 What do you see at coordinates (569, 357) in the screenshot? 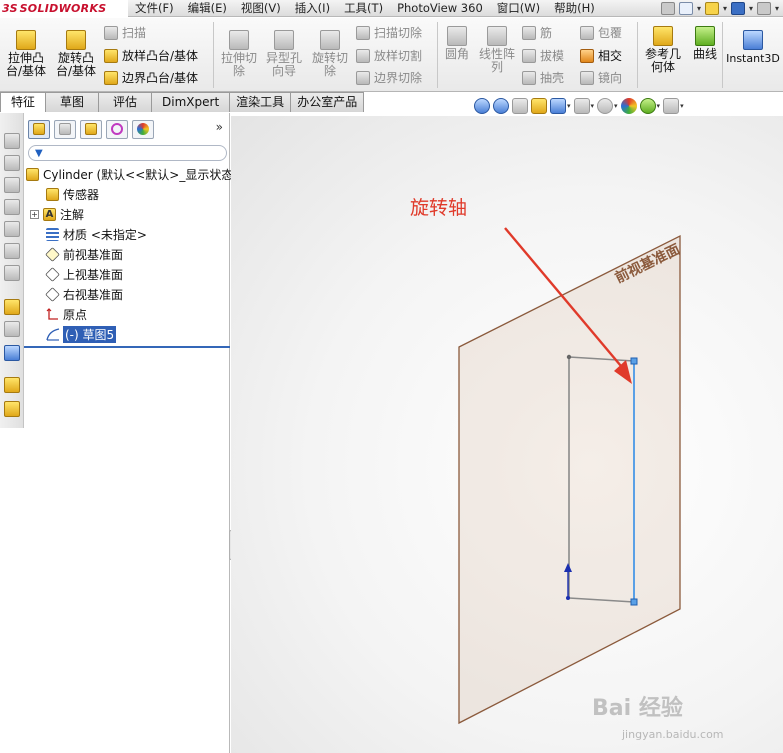
I see `sketch-point` at bounding box center [569, 357].